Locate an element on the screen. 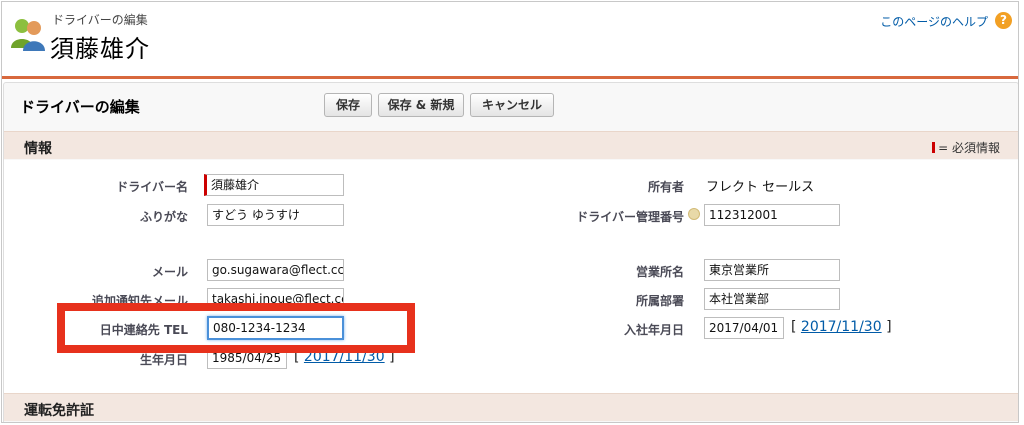  owner-label: 所有者 is located at coordinates (665, 187).